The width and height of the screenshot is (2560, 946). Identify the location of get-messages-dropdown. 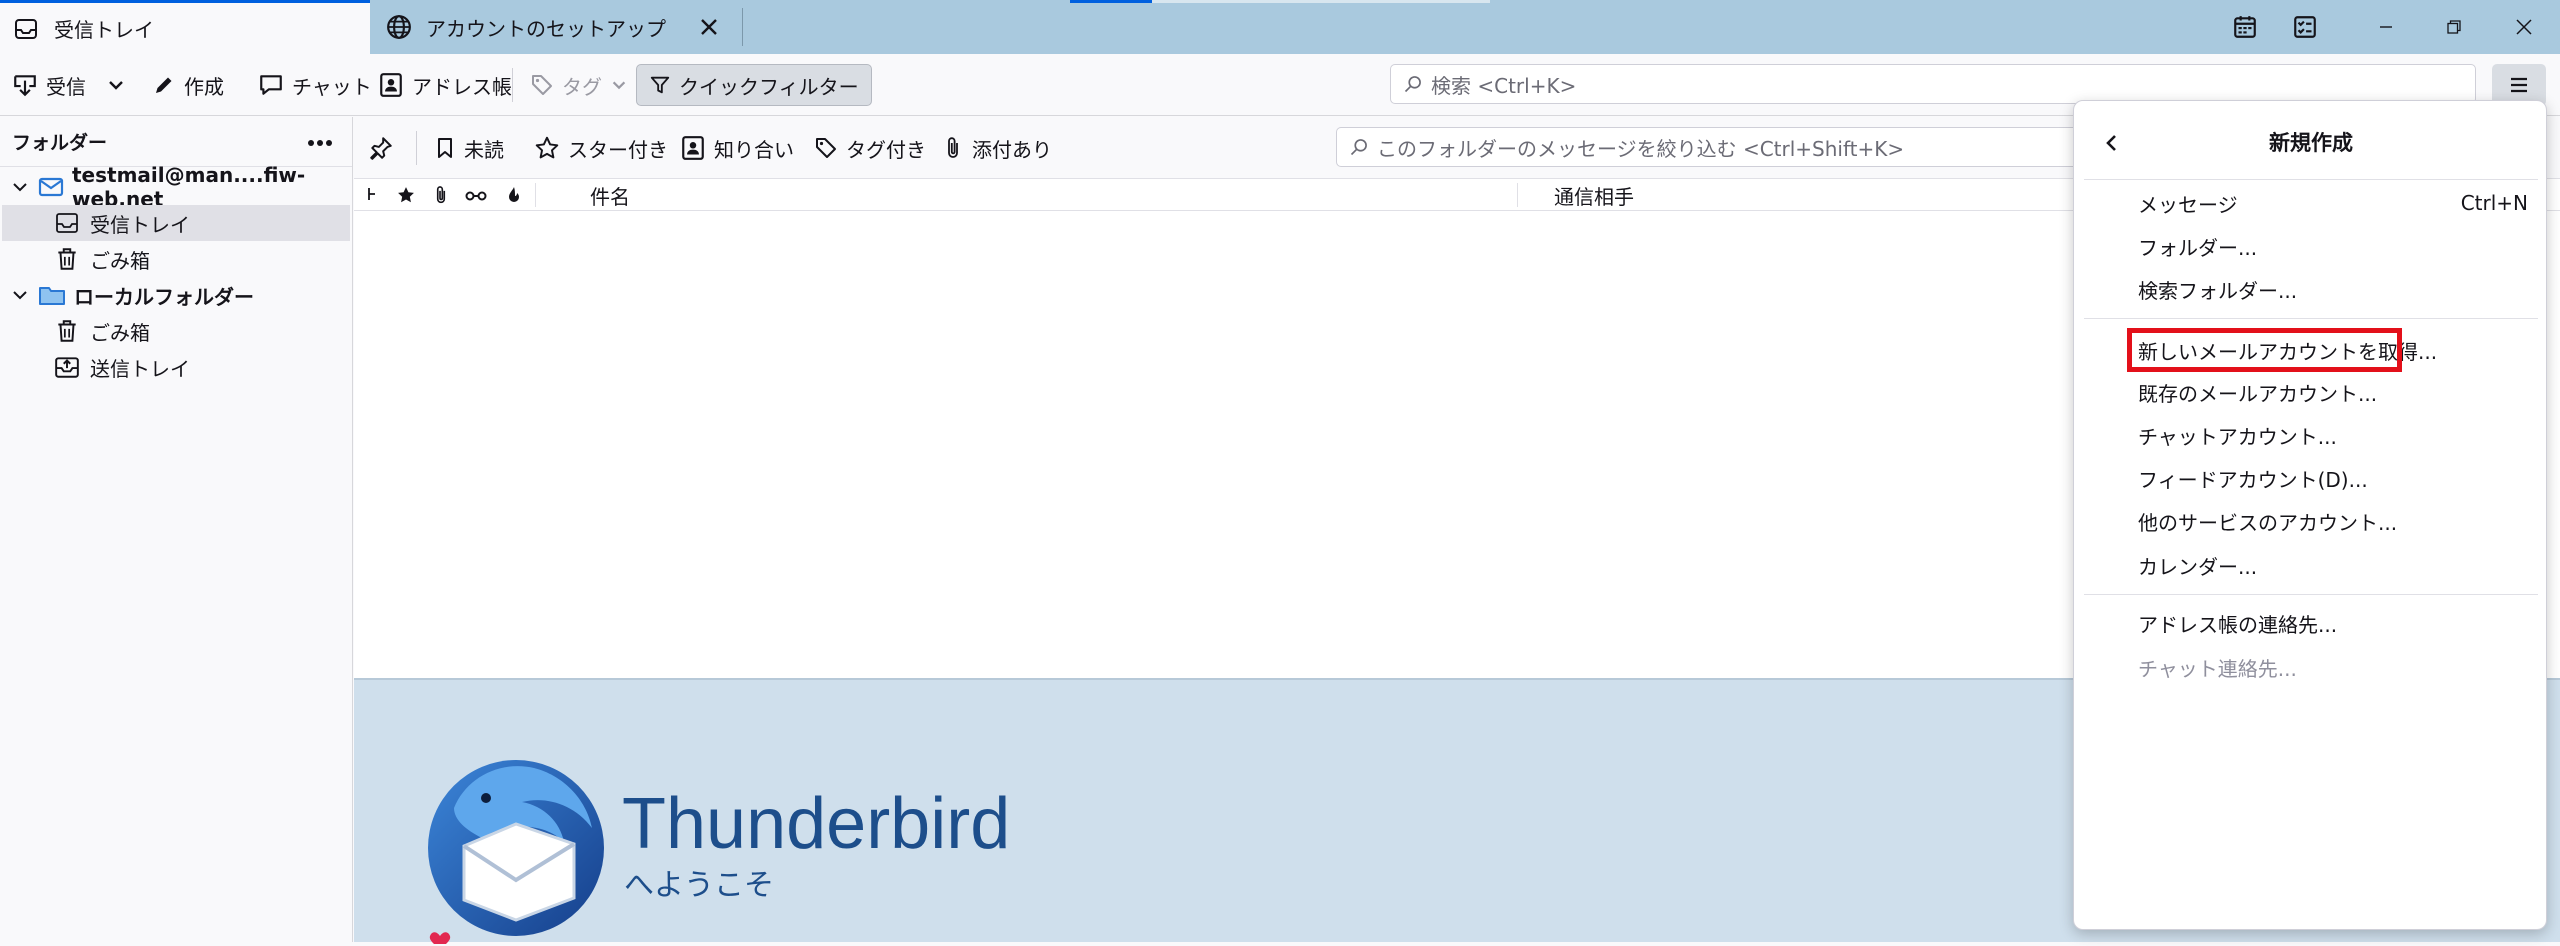
(120, 85).